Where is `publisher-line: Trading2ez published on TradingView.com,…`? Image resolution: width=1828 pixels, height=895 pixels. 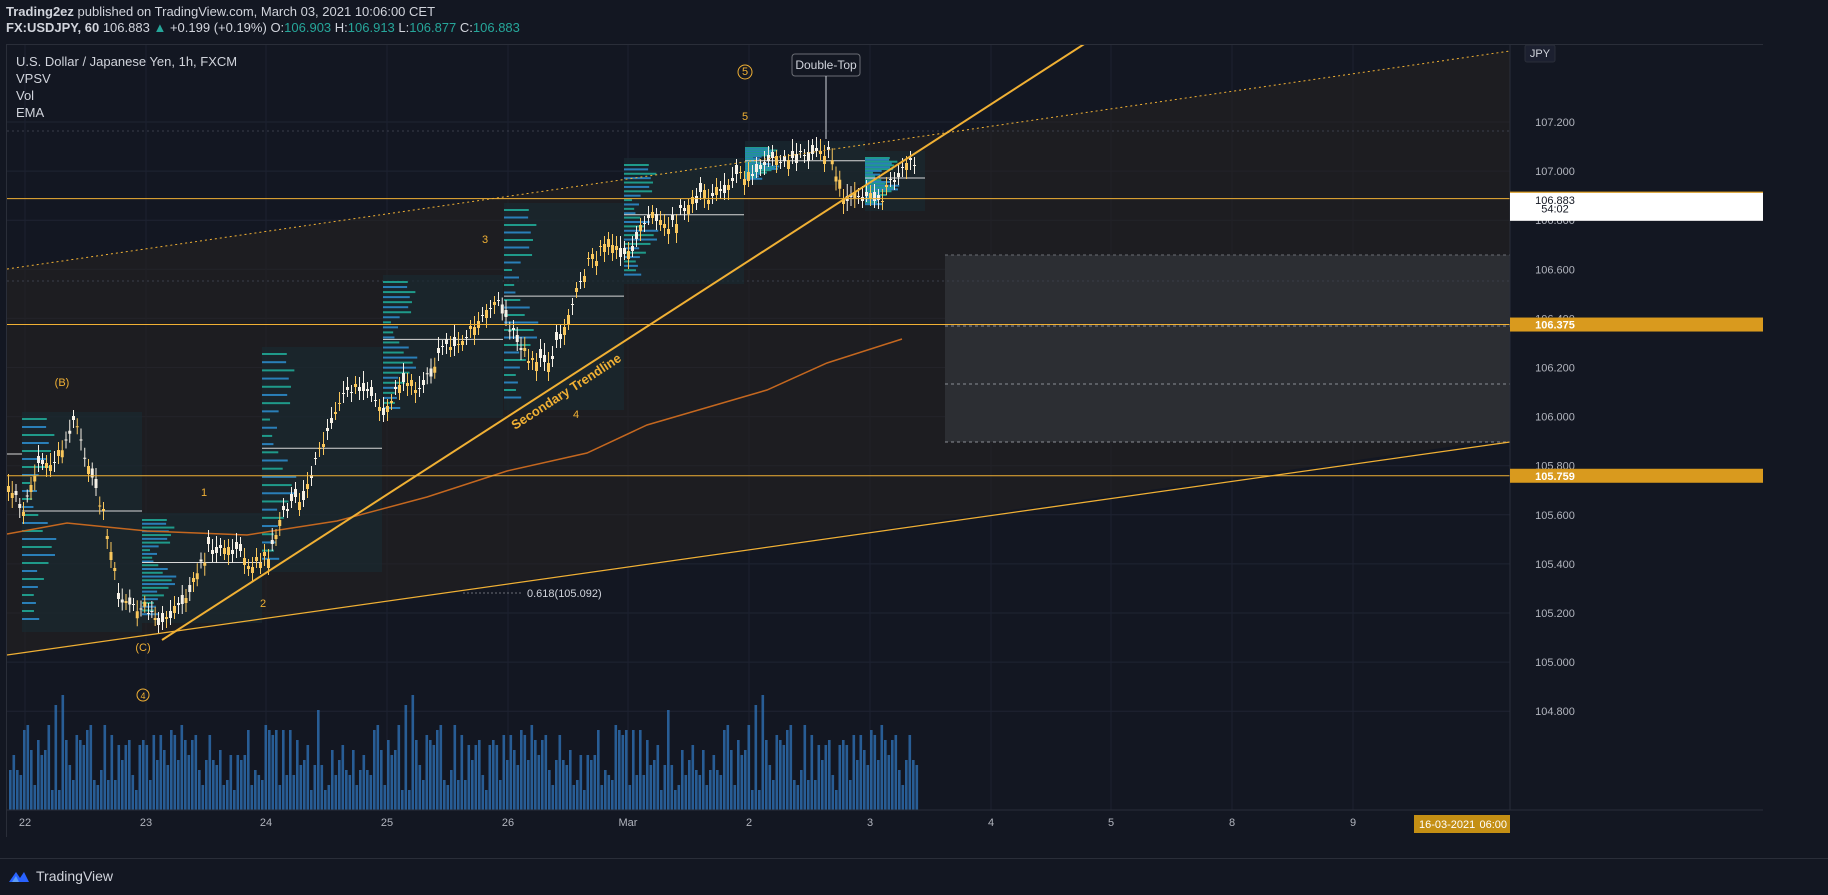
publisher-line: Trading2ez published on TradingView.com,… is located at coordinates (220, 11).